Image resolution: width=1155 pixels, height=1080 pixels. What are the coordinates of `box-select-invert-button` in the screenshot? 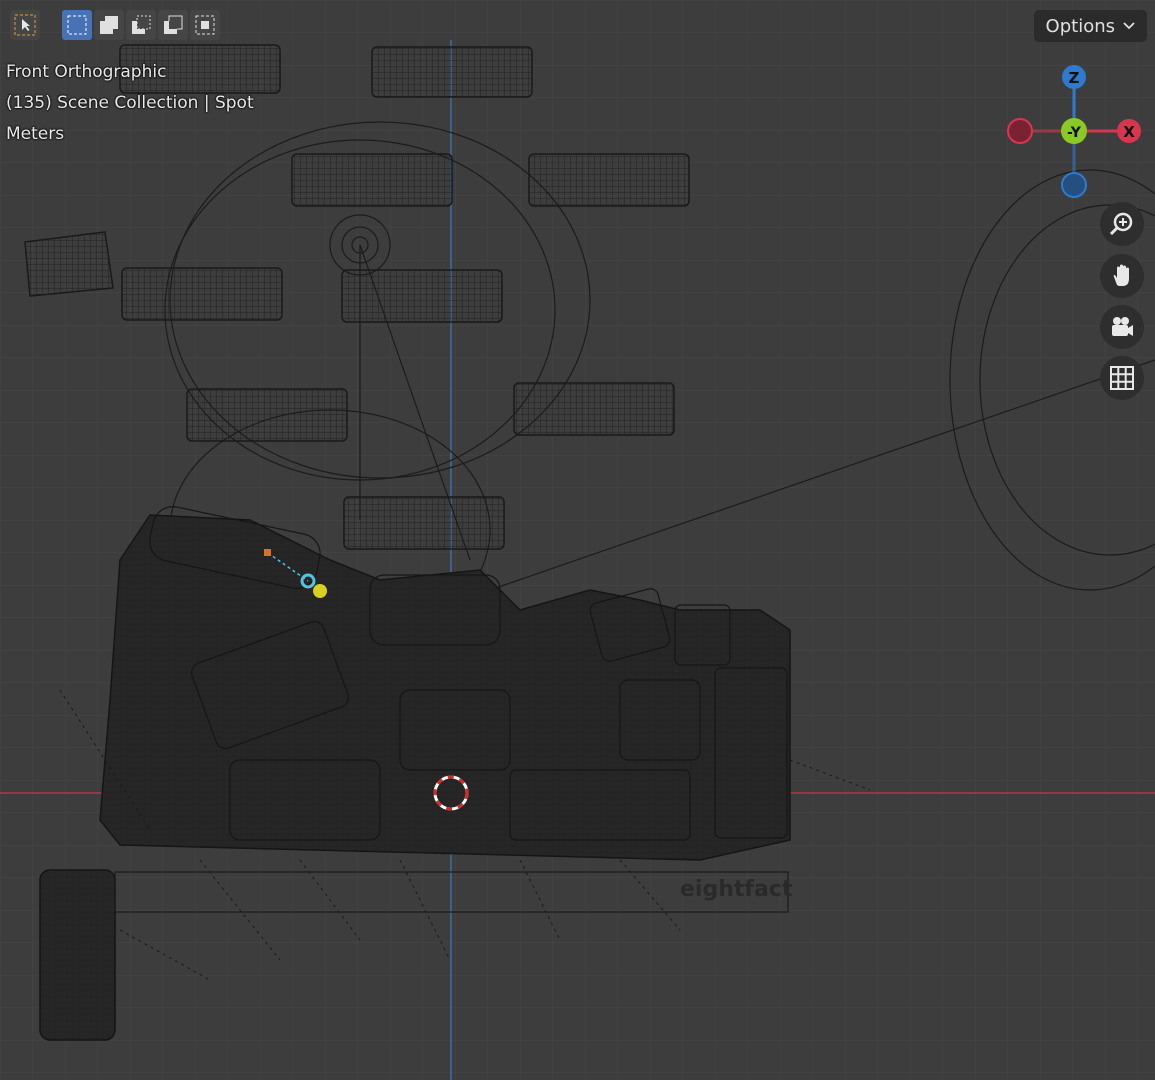 It's located at (173, 25).